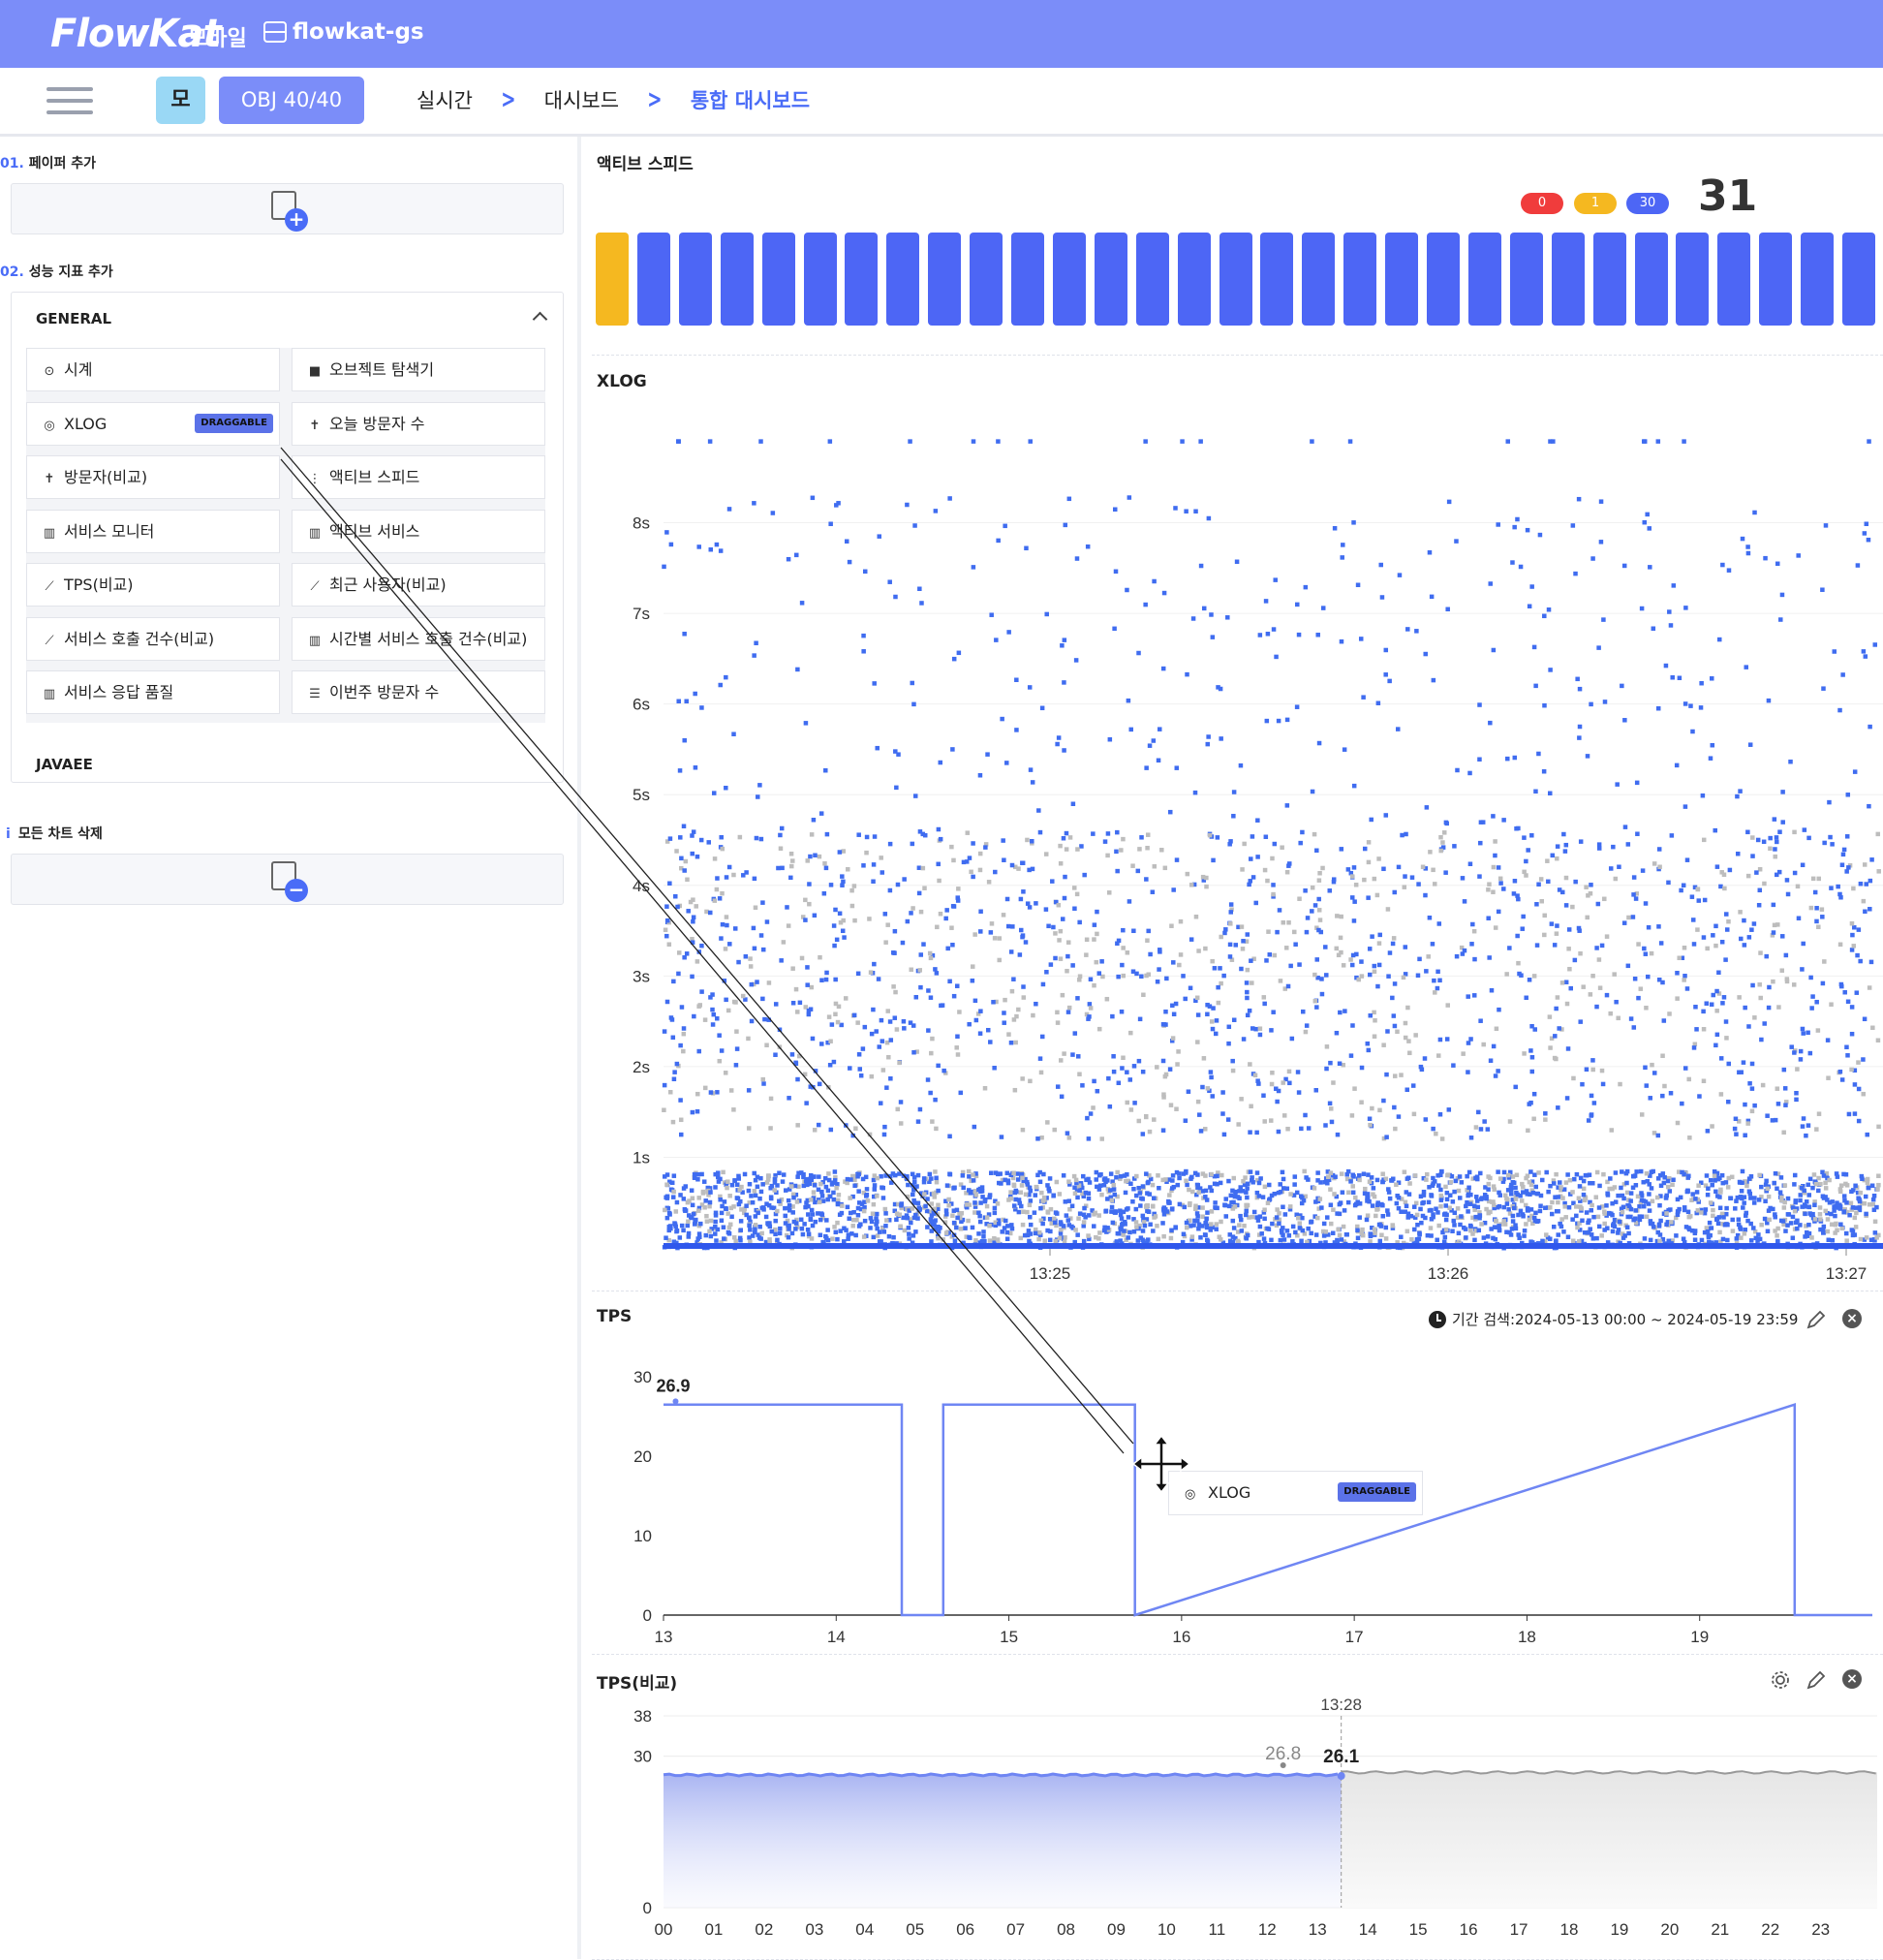 The width and height of the screenshot is (1883, 1960). Describe the element at coordinates (1295, 1493) in the screenshot. I see `drag-ghost-xlog: ◎ XLOG DRAGGABLE` at that location.